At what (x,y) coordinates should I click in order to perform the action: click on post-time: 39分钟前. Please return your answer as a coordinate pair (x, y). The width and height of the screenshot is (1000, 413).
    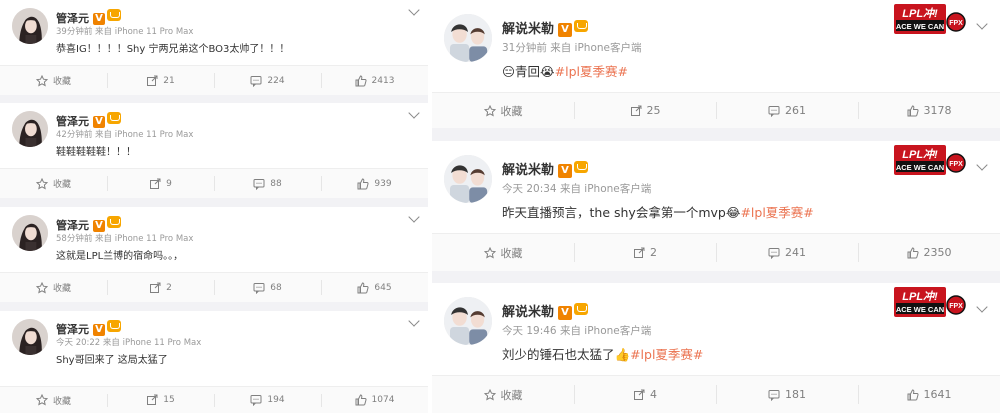
    Looking at the image, I should click on (74, 32).